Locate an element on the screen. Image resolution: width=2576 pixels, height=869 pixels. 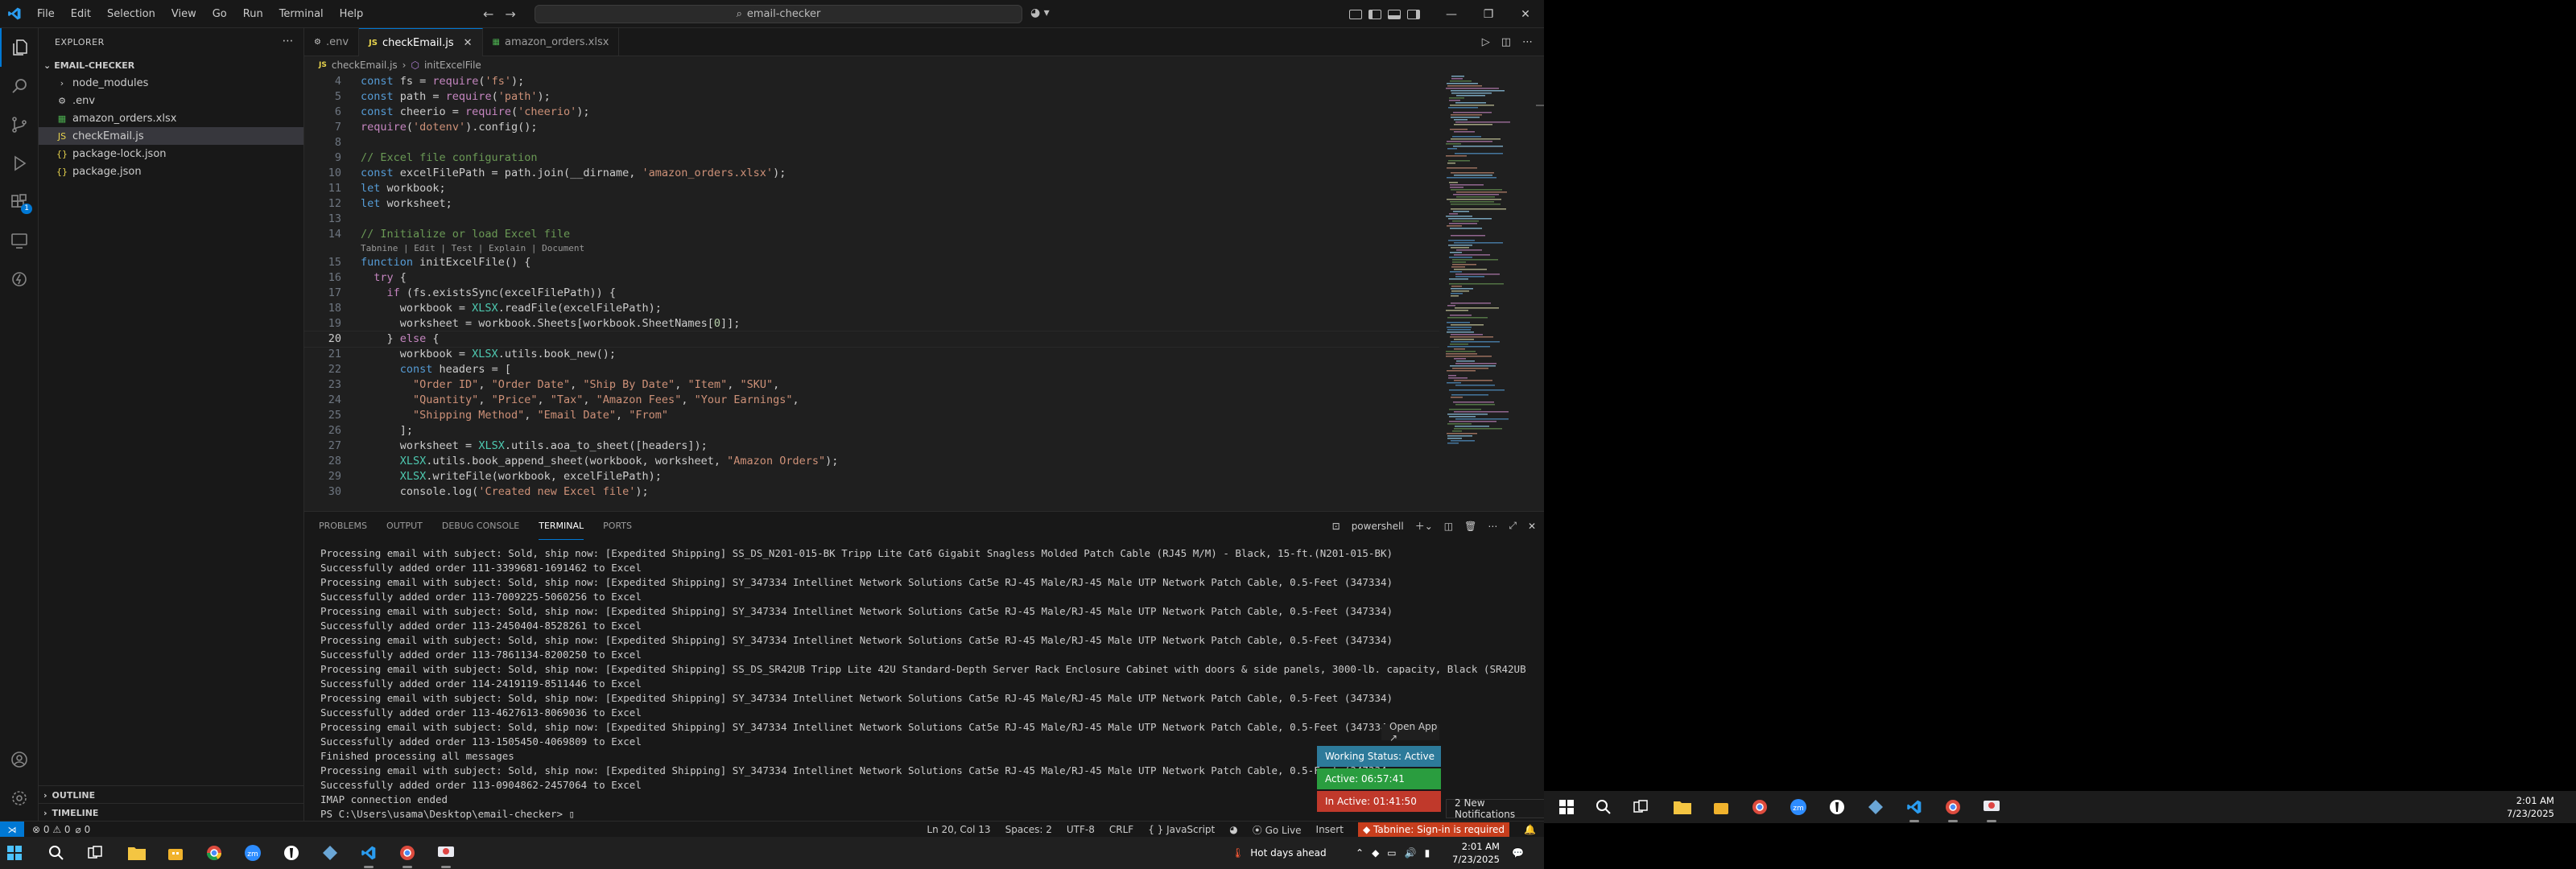
zoom-icon: zm is located at coordinates (1798, 807).